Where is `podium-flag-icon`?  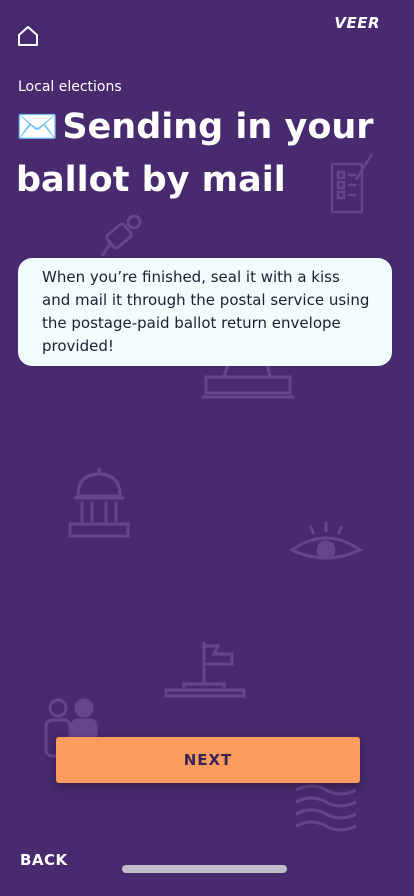 podium-flag-icon is located at coordinates (205, 670).